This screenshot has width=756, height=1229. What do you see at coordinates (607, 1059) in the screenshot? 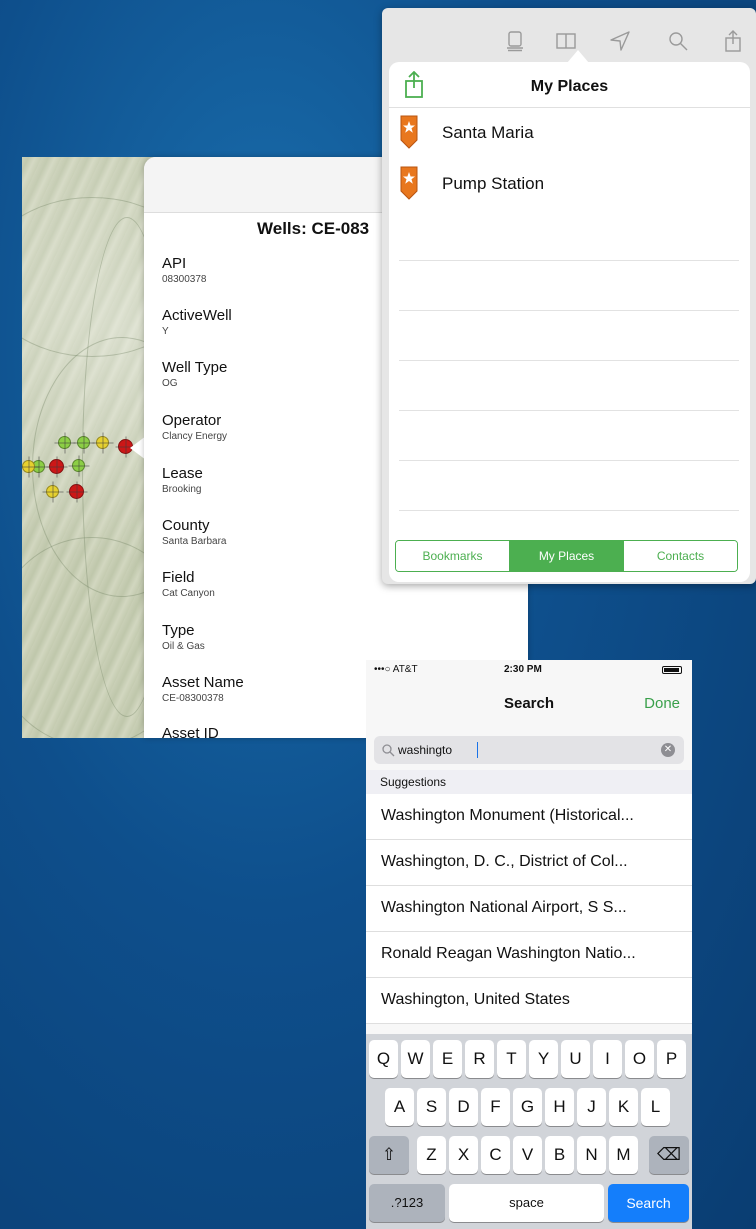
I see `key-i: I` at bounding box center [607, 1059].